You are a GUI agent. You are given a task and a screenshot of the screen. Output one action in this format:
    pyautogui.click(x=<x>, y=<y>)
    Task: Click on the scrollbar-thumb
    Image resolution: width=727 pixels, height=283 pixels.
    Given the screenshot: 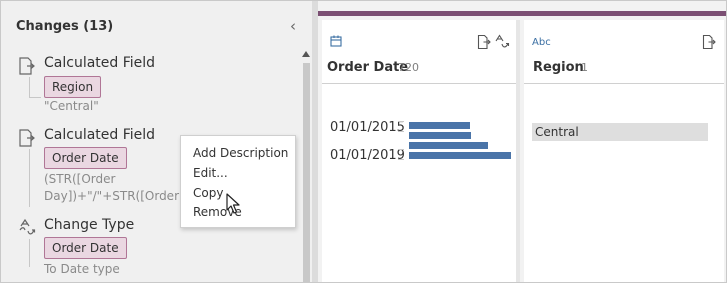 What is the action you would take?
    pyautogui.click(x=306, y=172)
    